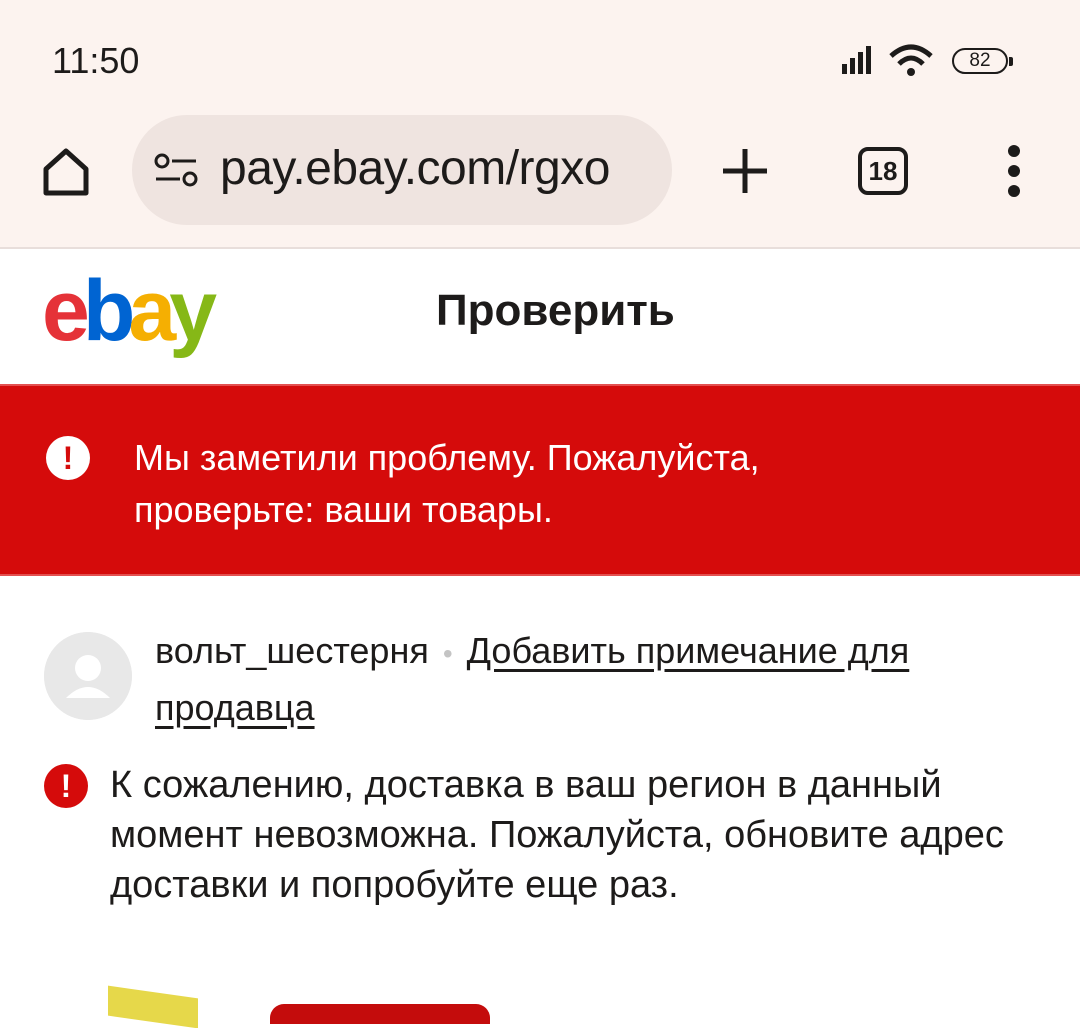 The width and height of the screenshot is (1080, 1028). Describe the element at coordinates (96, 60) in the screenshot. I see `clock: 11:50` at that location.